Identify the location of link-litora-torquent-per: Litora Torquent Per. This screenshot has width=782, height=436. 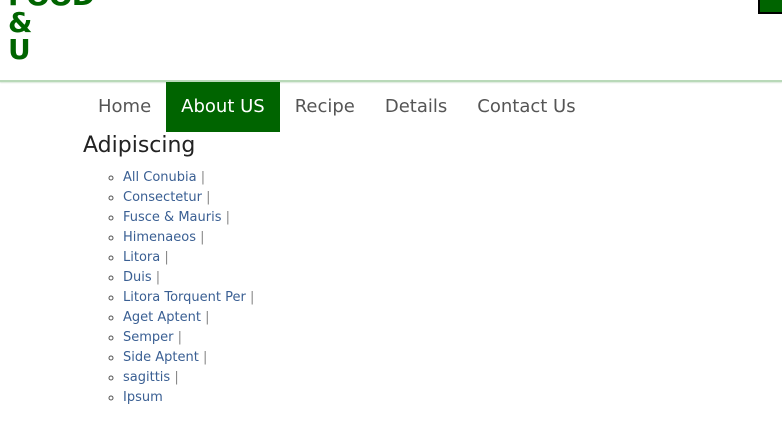
(184, 297).